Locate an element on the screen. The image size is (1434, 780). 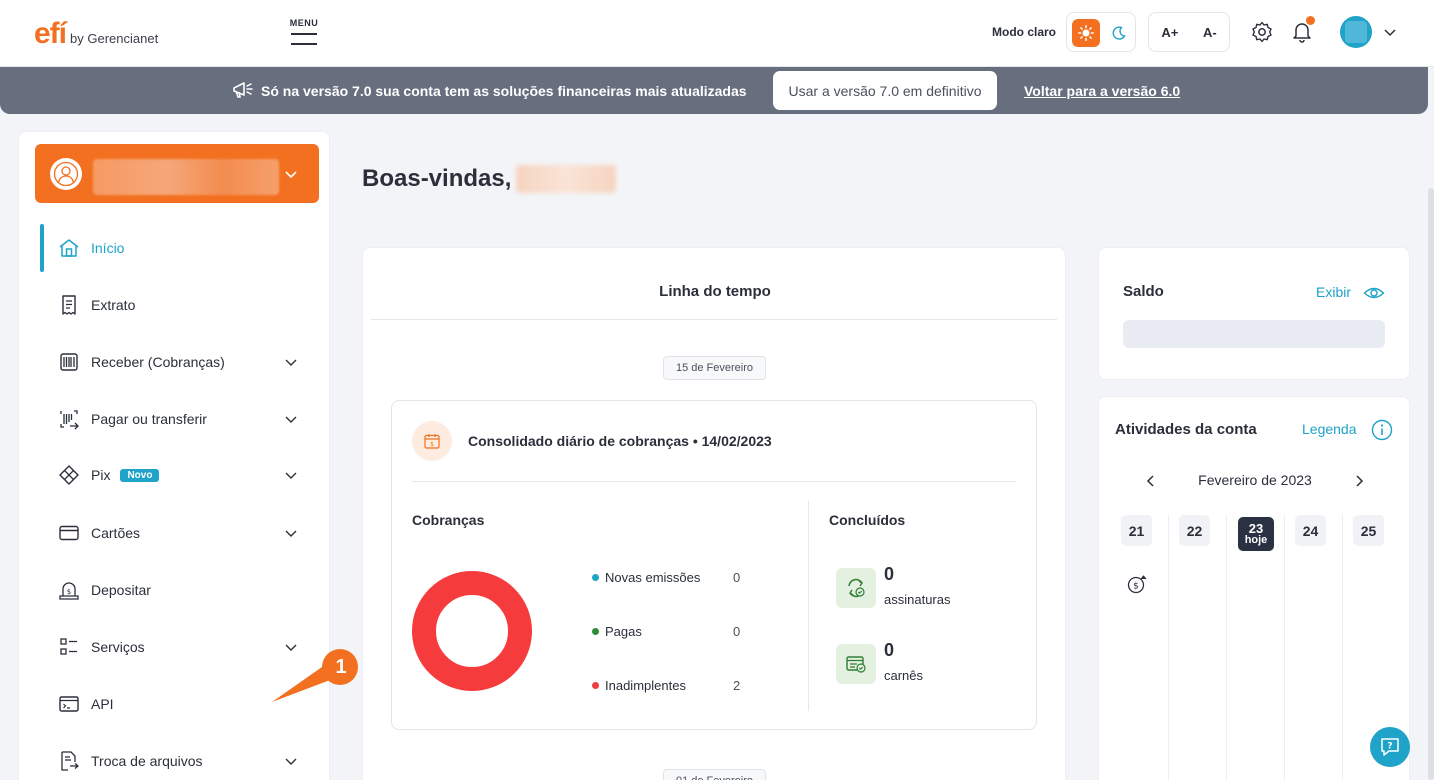
timeline-title: Linha do tempo is located at coordinates (715, 291).